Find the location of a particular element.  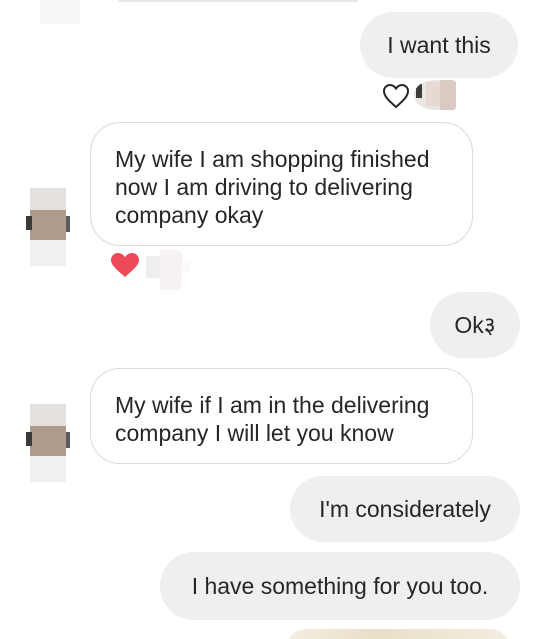

outgoing-message: Ok३ is located at coordinates (475, 325).